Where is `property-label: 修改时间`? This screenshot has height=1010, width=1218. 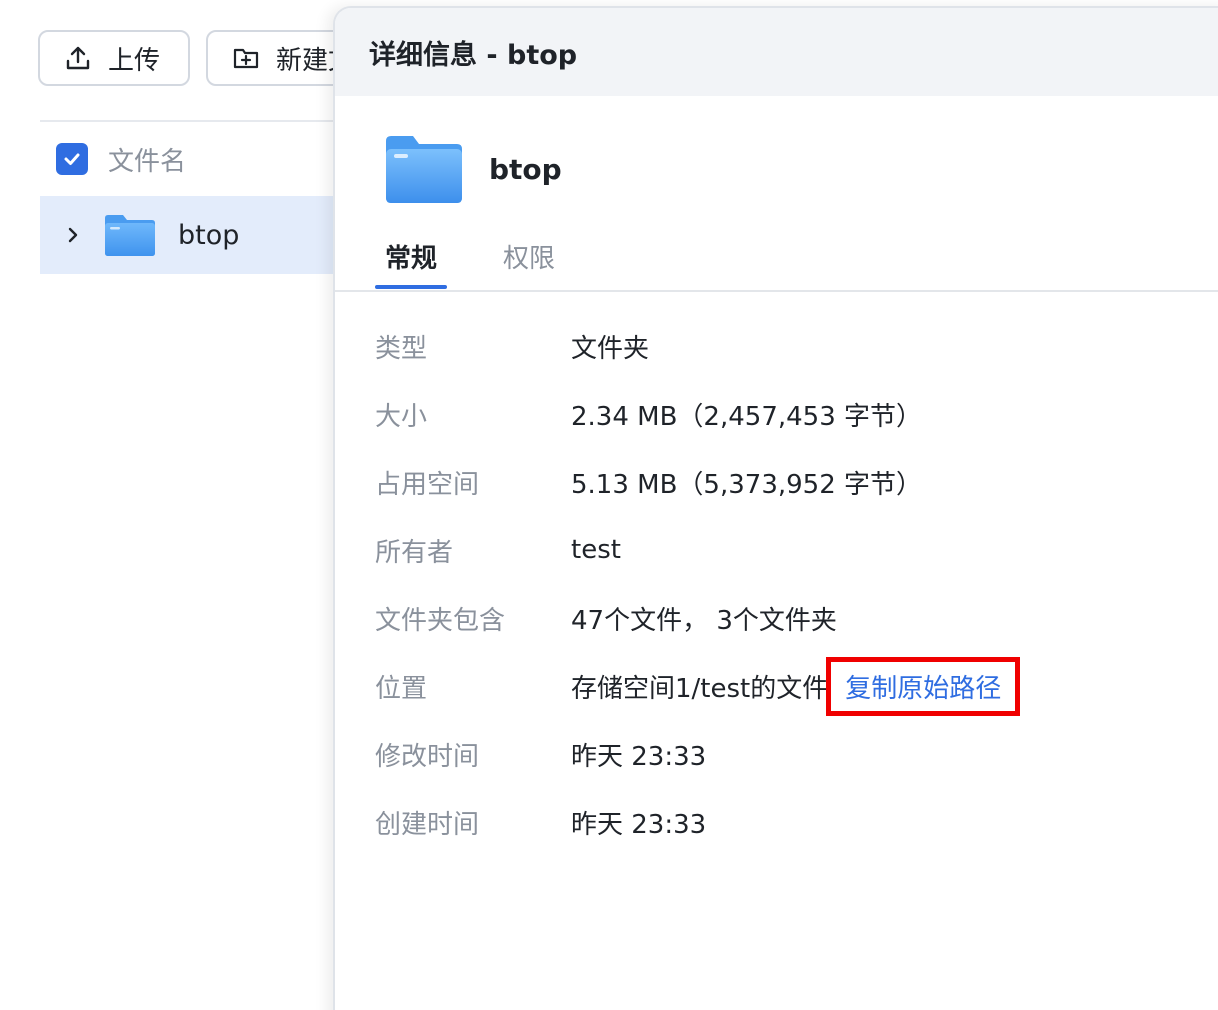 property-label: 修改时间 is located at coordinates (427, 756).